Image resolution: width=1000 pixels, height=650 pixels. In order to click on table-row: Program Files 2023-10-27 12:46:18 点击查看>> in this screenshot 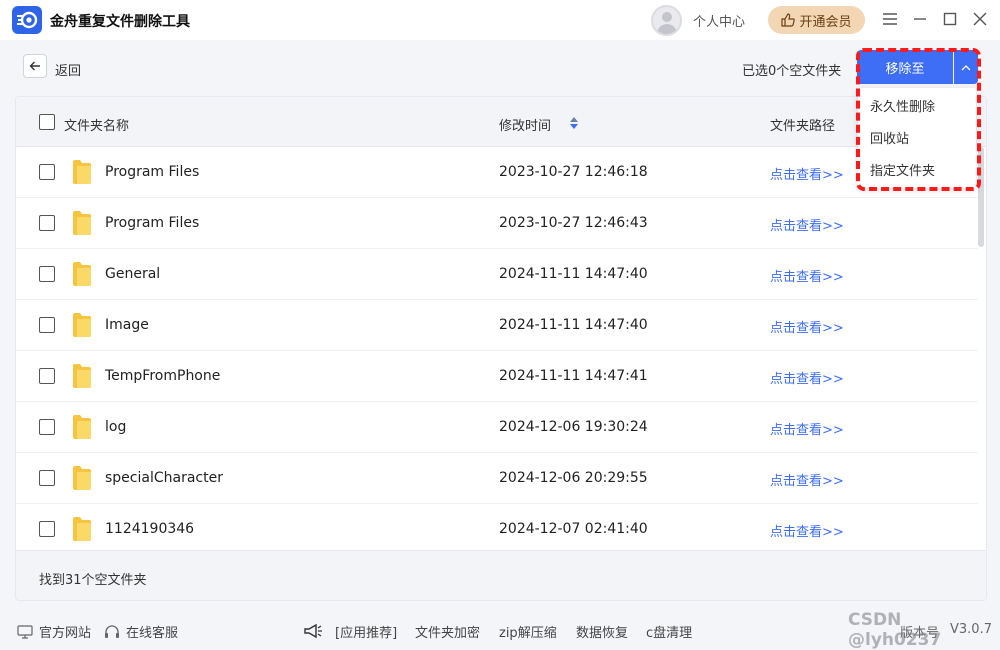, I will do `click(497, 172)`.